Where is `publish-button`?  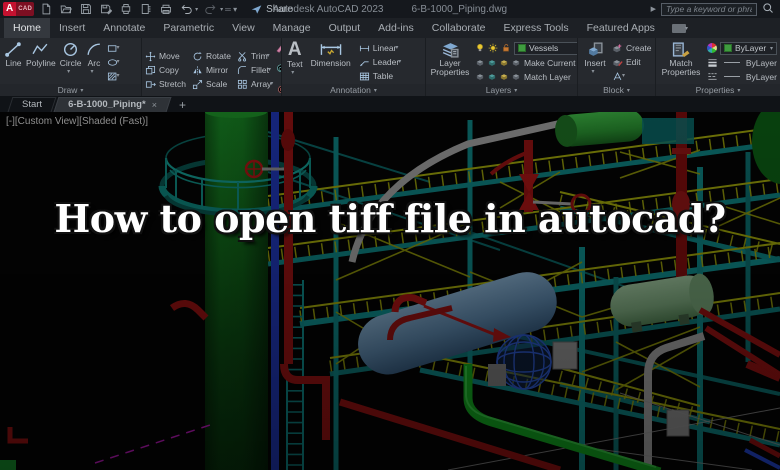 publish-button is located at coordinates (146, 9).